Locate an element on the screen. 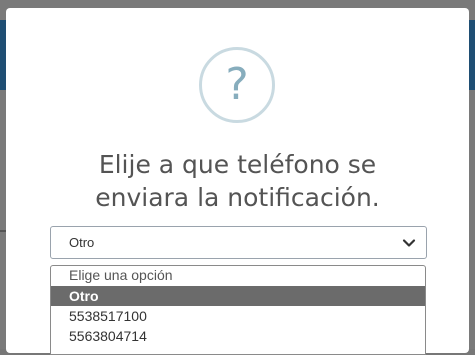  question-icon: ? is located at coordinates (237, 85).